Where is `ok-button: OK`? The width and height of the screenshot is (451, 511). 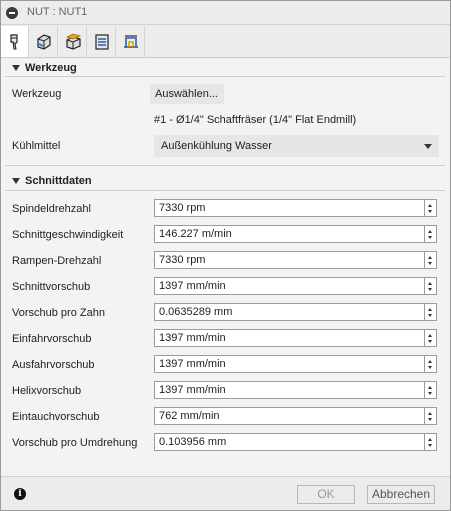 ok-button: OK is located at coordinates (326, 494).